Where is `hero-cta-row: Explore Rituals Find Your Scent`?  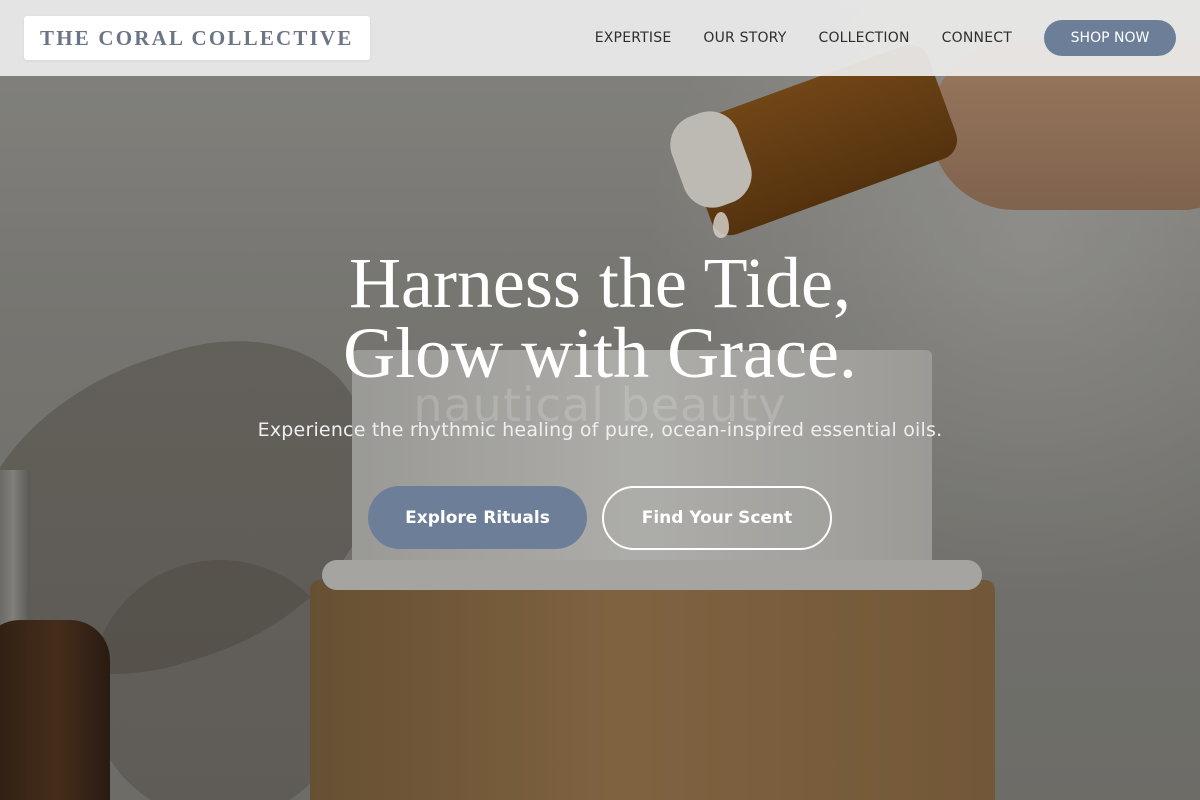 hero-cta-row: Explore Rituals Find Your Scent is located at coordinates (600, 518).